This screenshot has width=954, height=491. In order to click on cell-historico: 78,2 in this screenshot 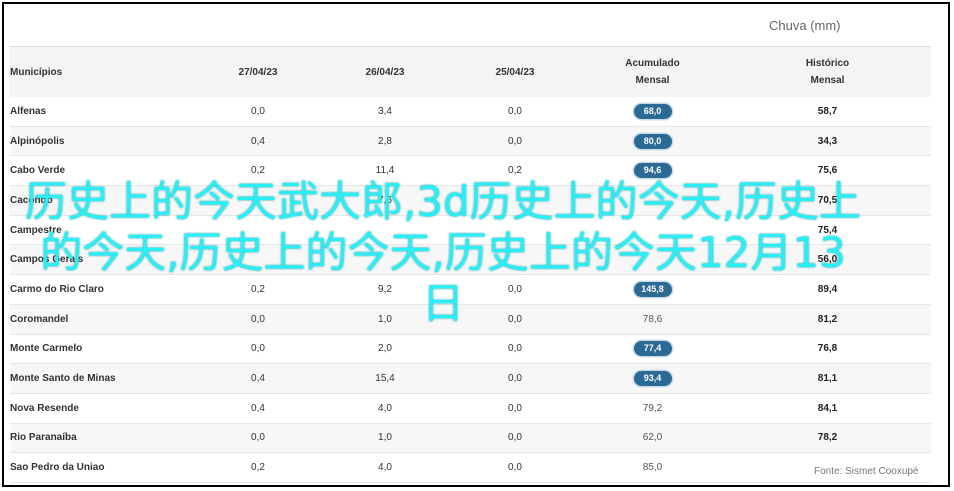, I will do `click(827, 438)`.